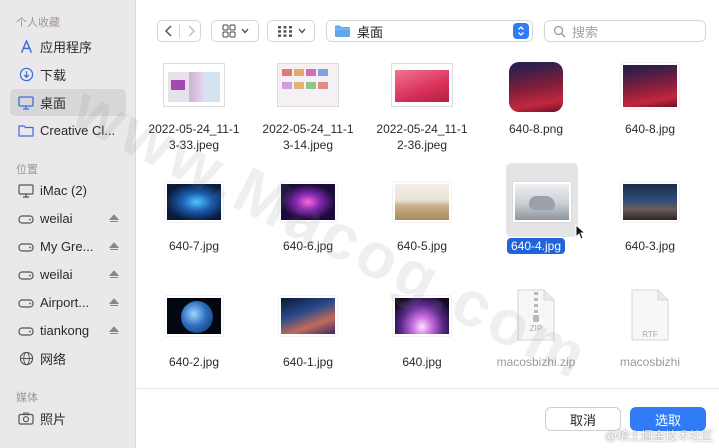  I want to click on media-header: 媒体, so click(27, 398).